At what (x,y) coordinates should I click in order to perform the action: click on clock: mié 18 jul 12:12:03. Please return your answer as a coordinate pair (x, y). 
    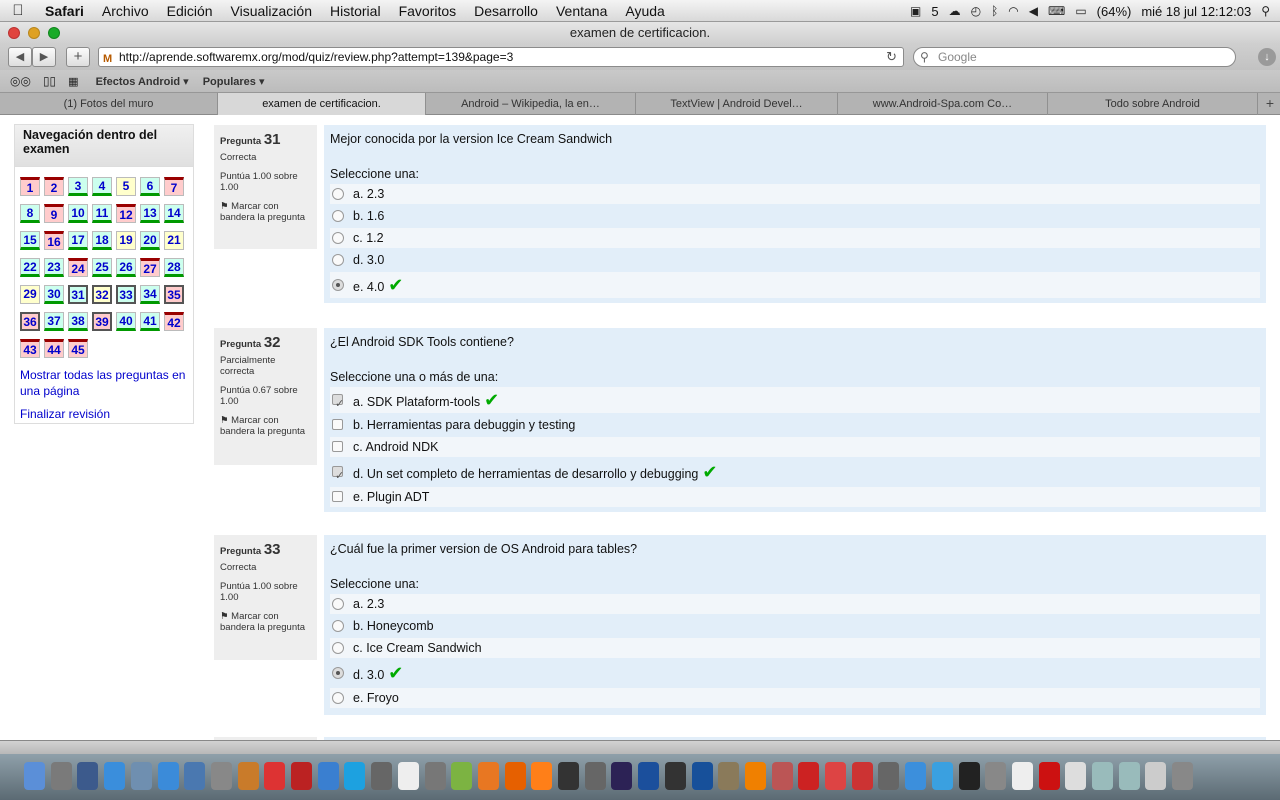
    Looking at the image, I should click on (1196, 11).